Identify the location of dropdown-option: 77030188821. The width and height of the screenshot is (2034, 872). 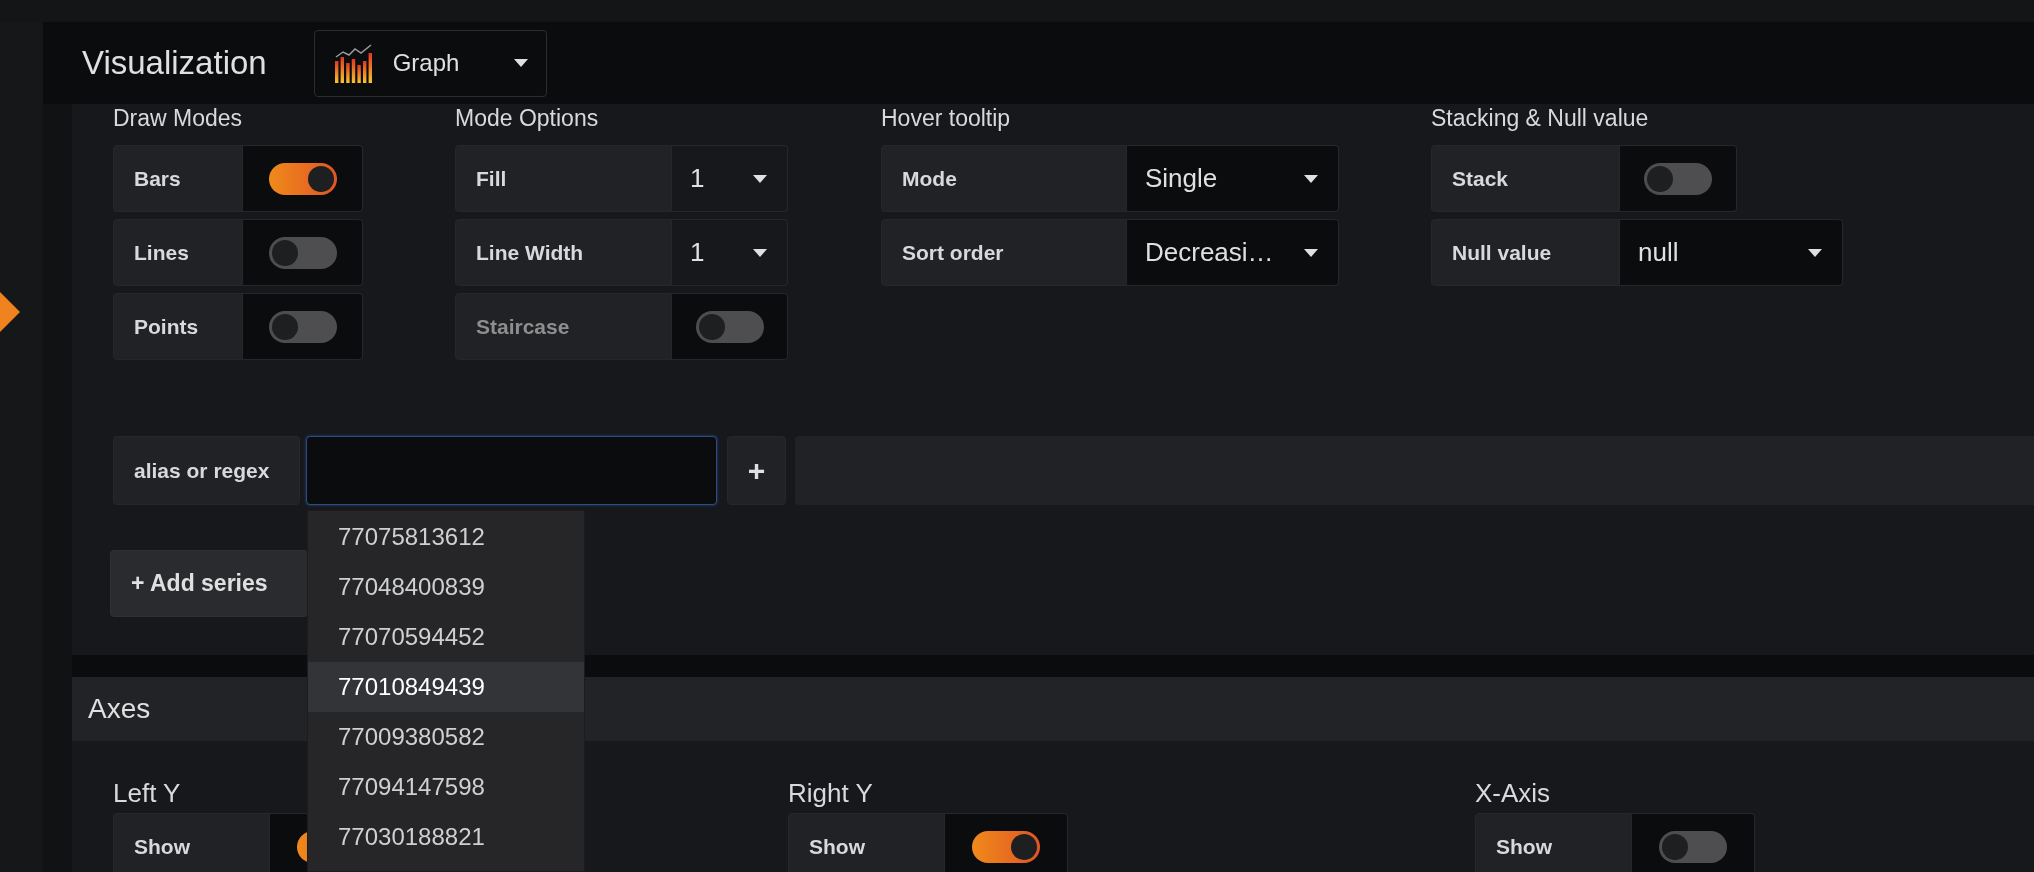
(446, 837).